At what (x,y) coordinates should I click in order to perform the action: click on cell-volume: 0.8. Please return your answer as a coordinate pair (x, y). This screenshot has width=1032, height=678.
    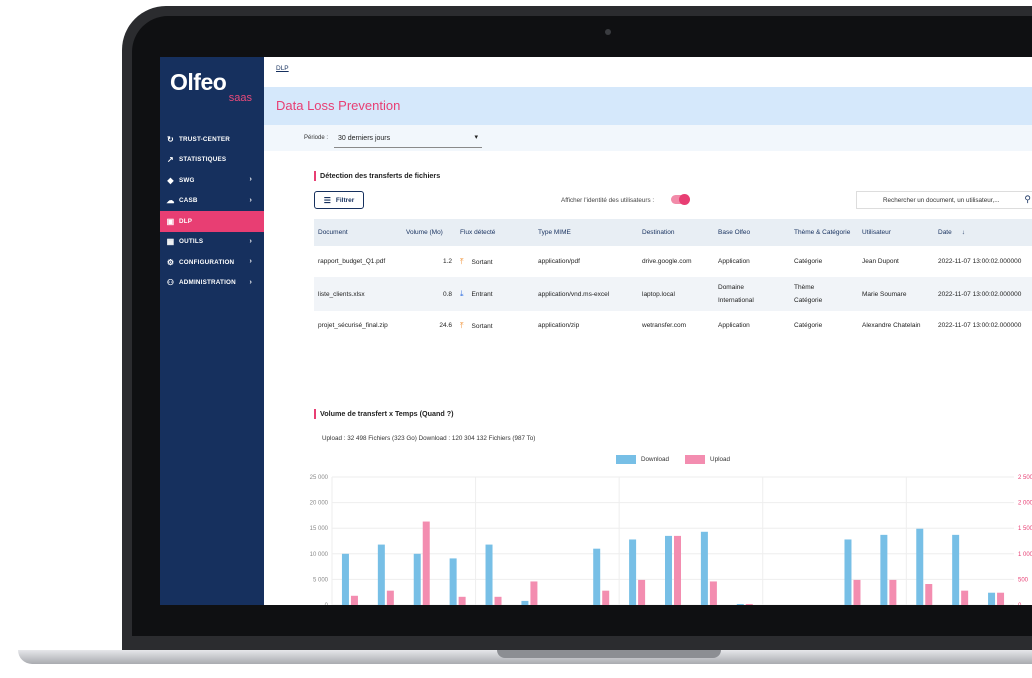
    Looking at the image, I should click on (429, 294).